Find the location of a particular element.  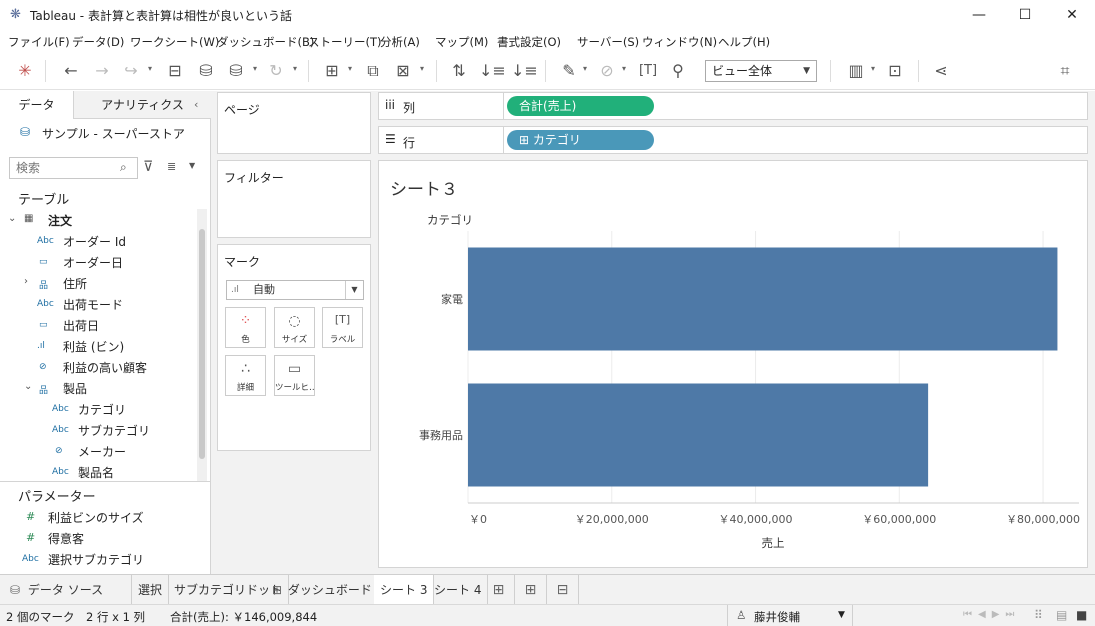

set-field-icon: ⊘ is located at coordinates (43, 367).